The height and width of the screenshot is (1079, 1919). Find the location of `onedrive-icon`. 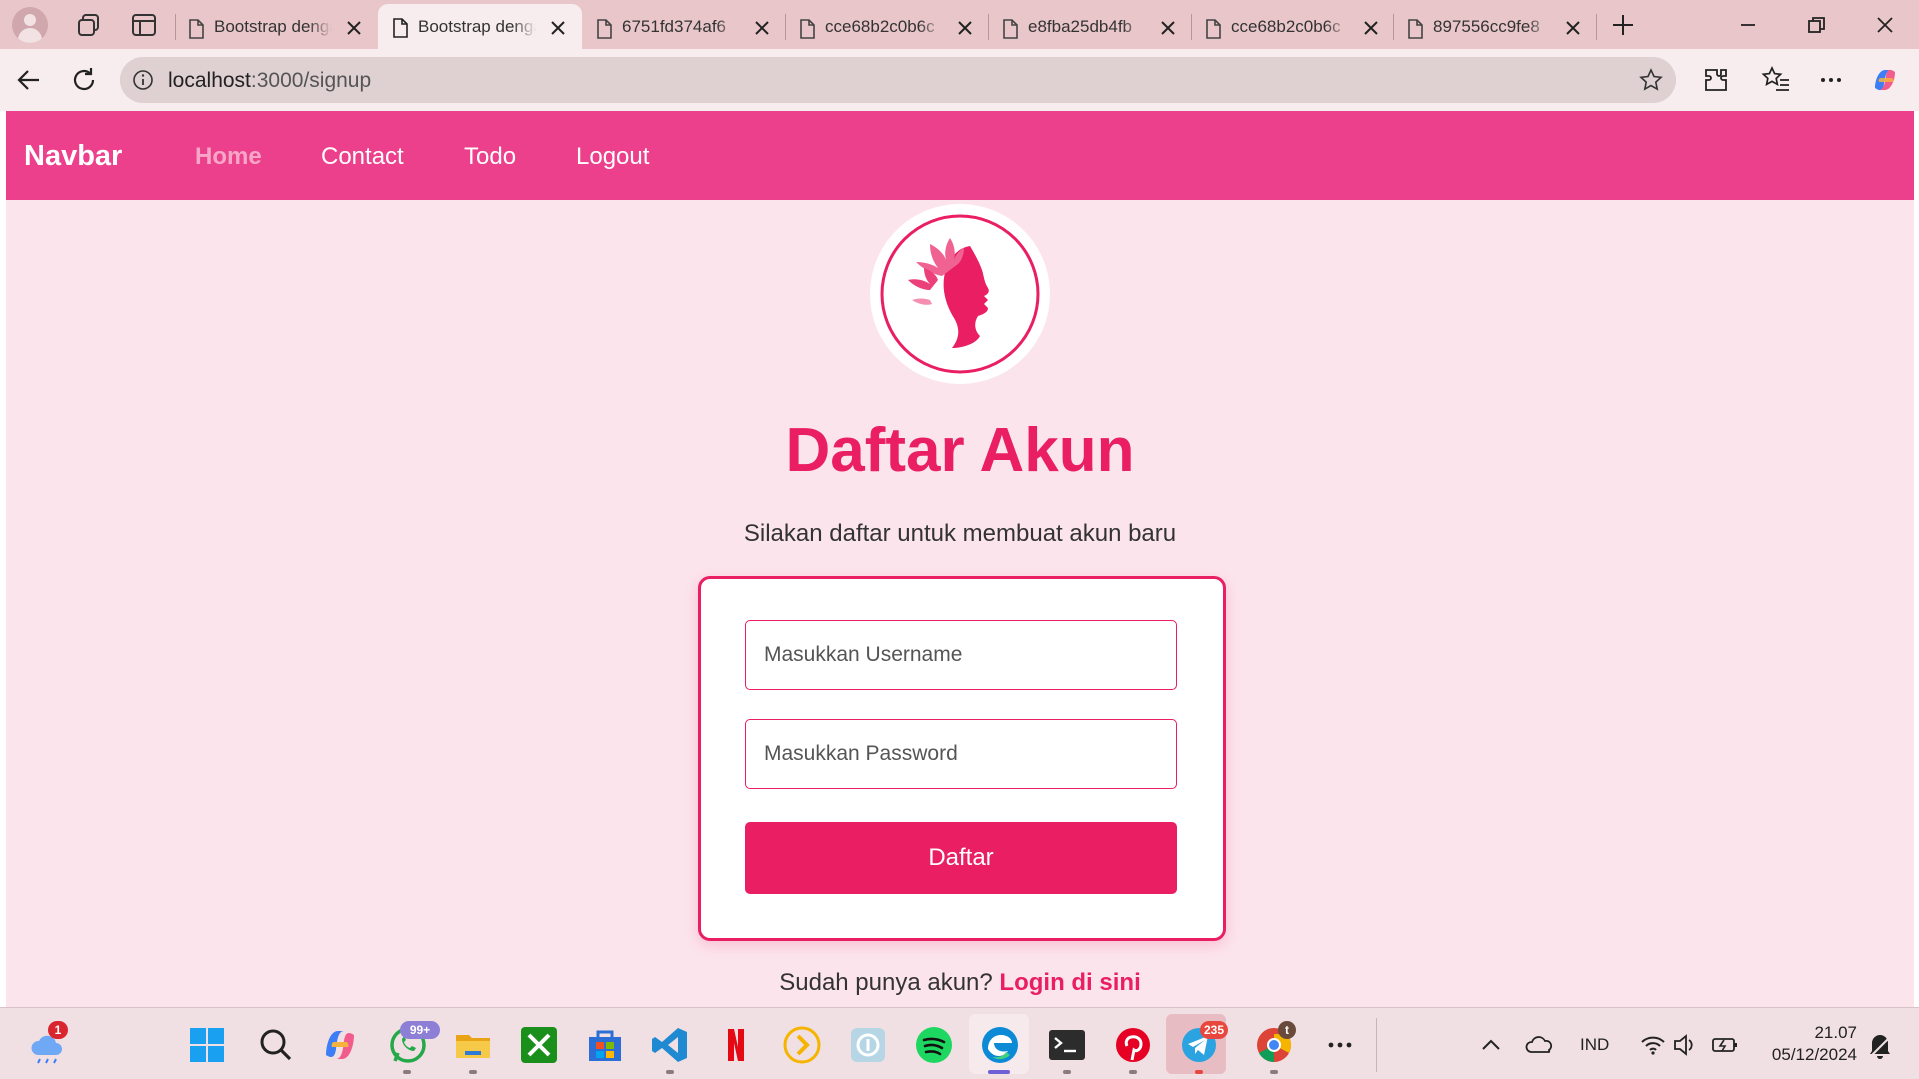

onedrive-icon is located at coordinates (1540, 1045).